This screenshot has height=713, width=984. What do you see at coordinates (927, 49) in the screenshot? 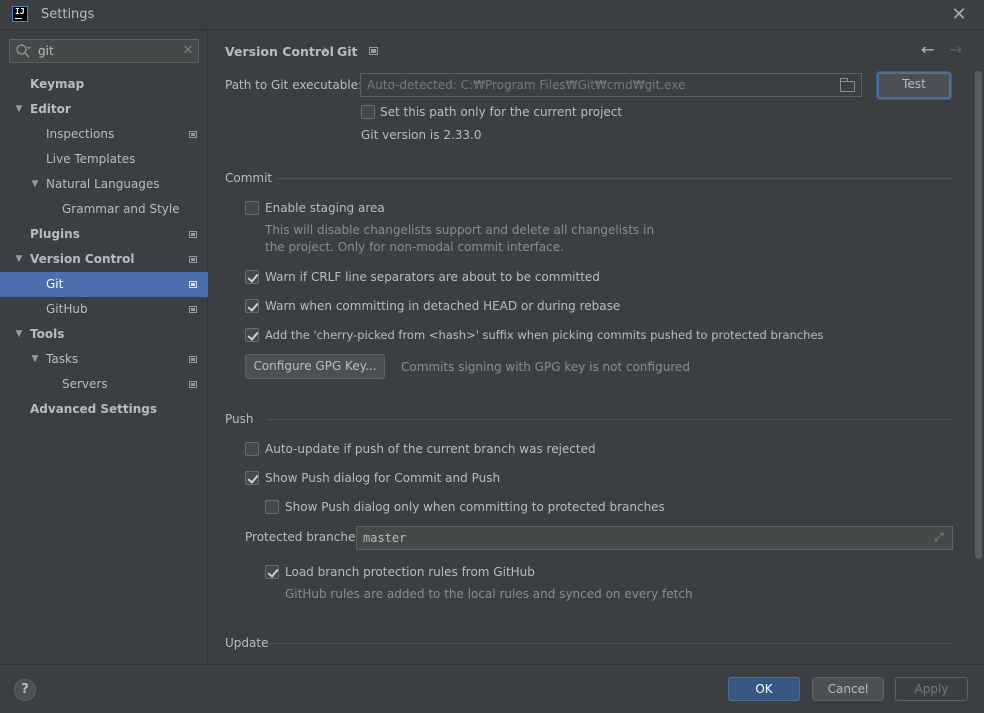
I see `back-arrow-icon: ←` at bounding box center [927, 49].